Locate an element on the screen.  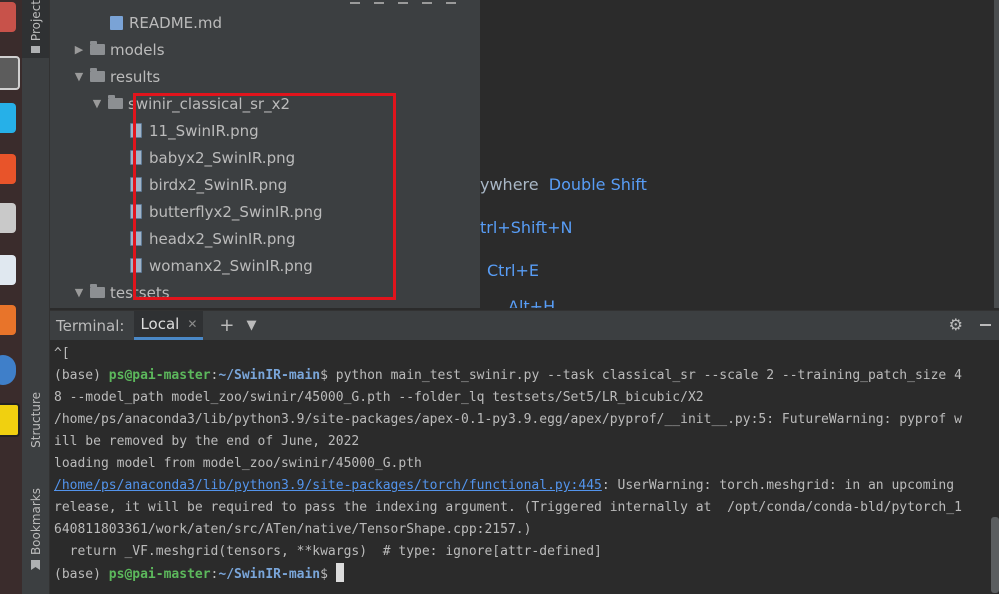
editor-hint-nav: Alt+H is located at coordinates (531, 302).